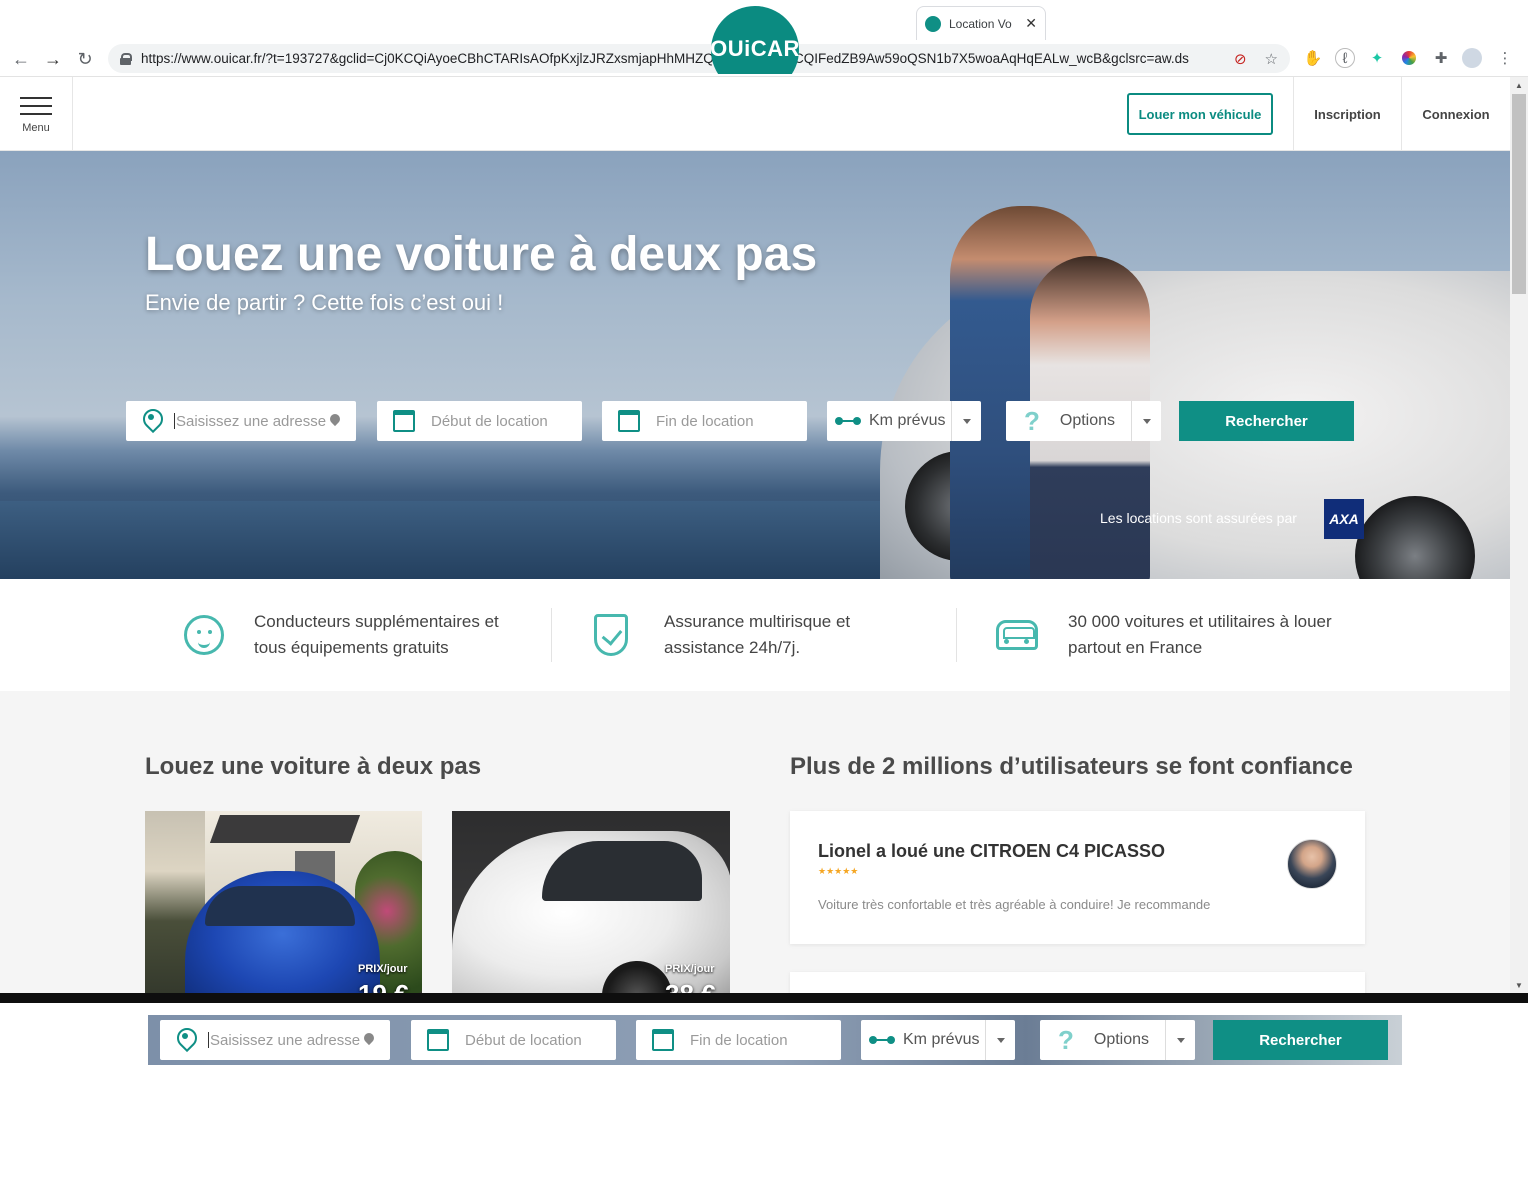 The image size is (1528, 1180). I want to click on browser-tab: Location Vo ✕, so click(981, 23).